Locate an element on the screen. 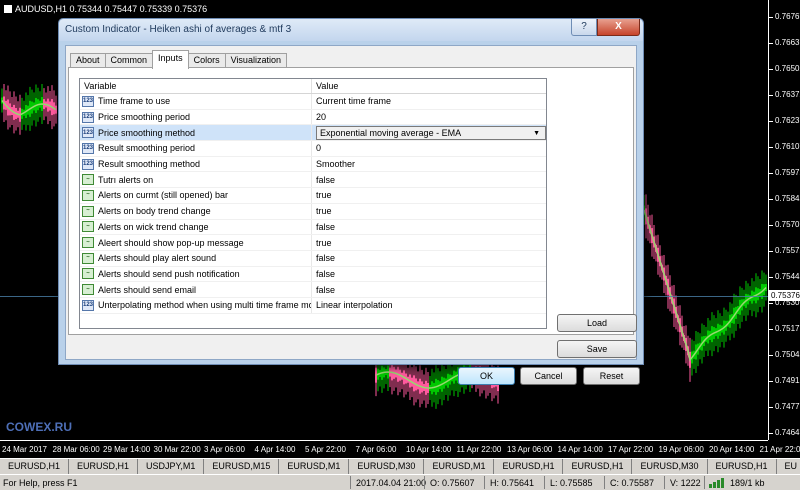  column-variable: Variable is located at coordinates (196, 86).